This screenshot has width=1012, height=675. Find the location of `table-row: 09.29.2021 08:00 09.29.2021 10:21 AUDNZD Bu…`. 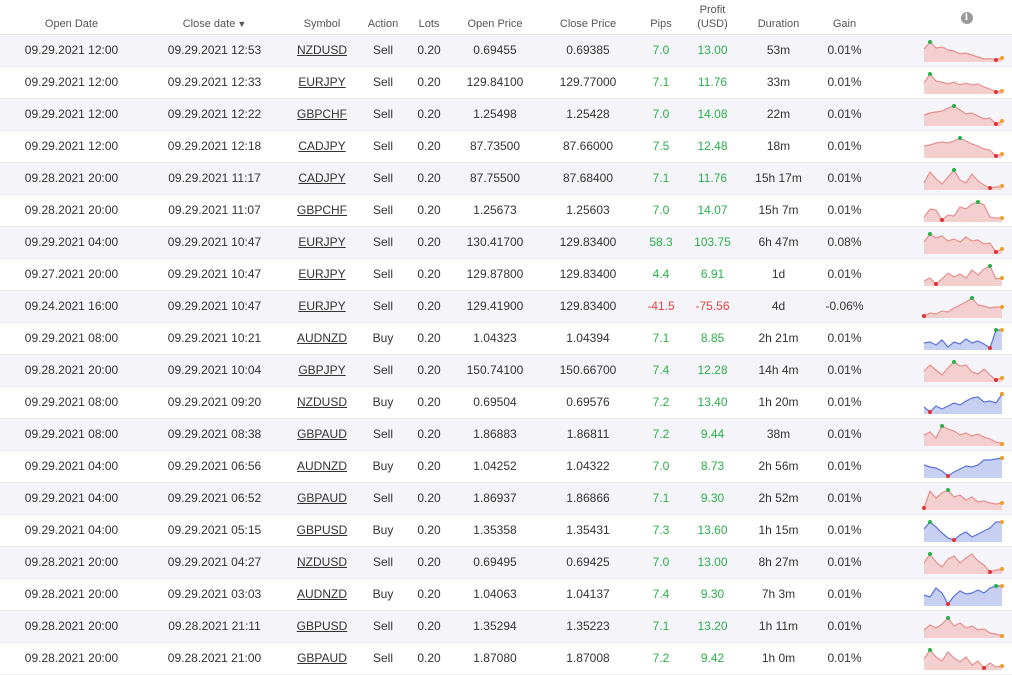

table-row: 09.29.2021 08:00 09.29.2021 10:21 AUDNZD Bu… is located at coordinates (506, 338).